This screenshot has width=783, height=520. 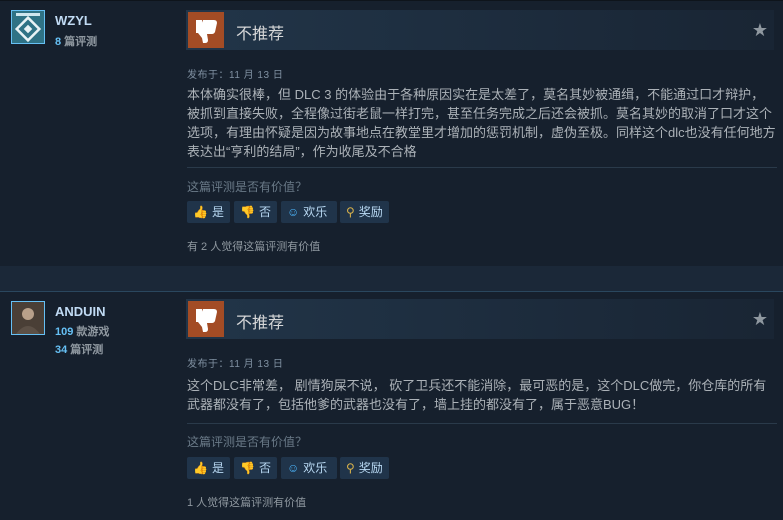 What do you see at coordinates (79, 349) in the screenshot?
I see `review-count: 34 篇评测` at bounding box center [79, 349].